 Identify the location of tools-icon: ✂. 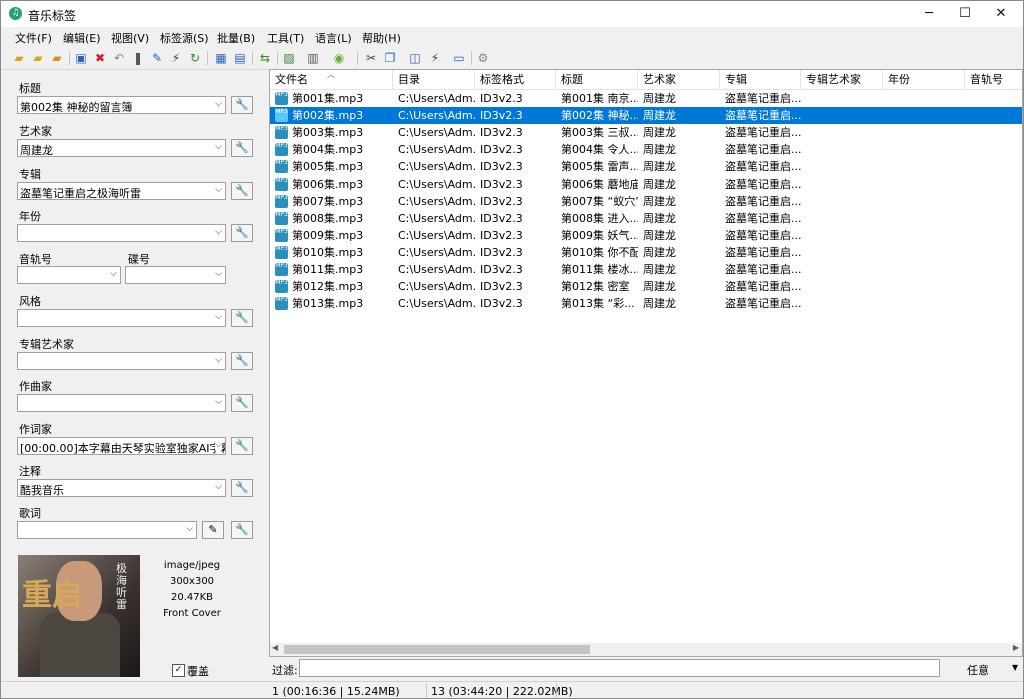
(371, 58).